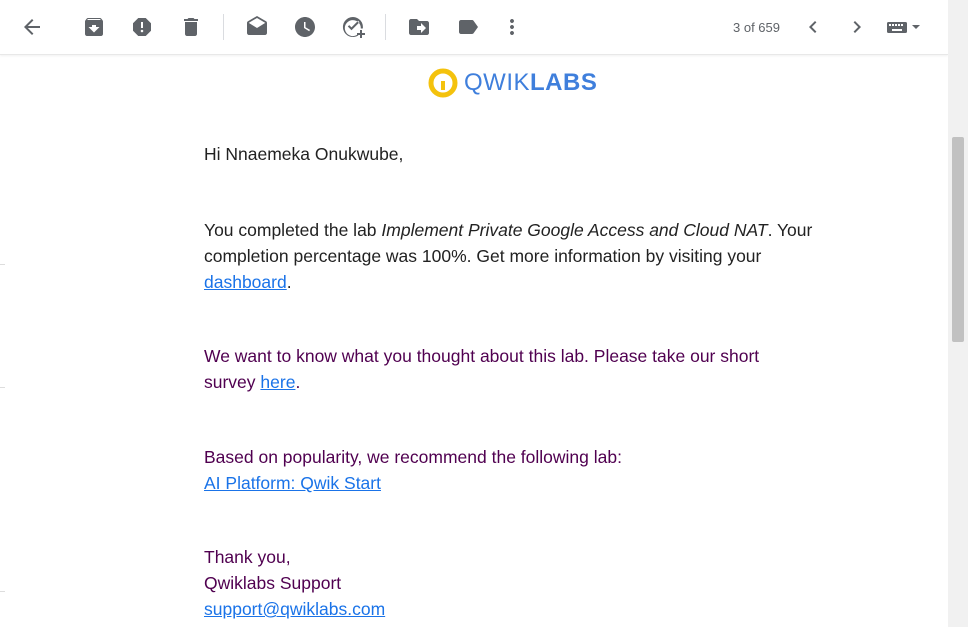  I want to click on qwiklabs-logo-icon, so click(443, 83).